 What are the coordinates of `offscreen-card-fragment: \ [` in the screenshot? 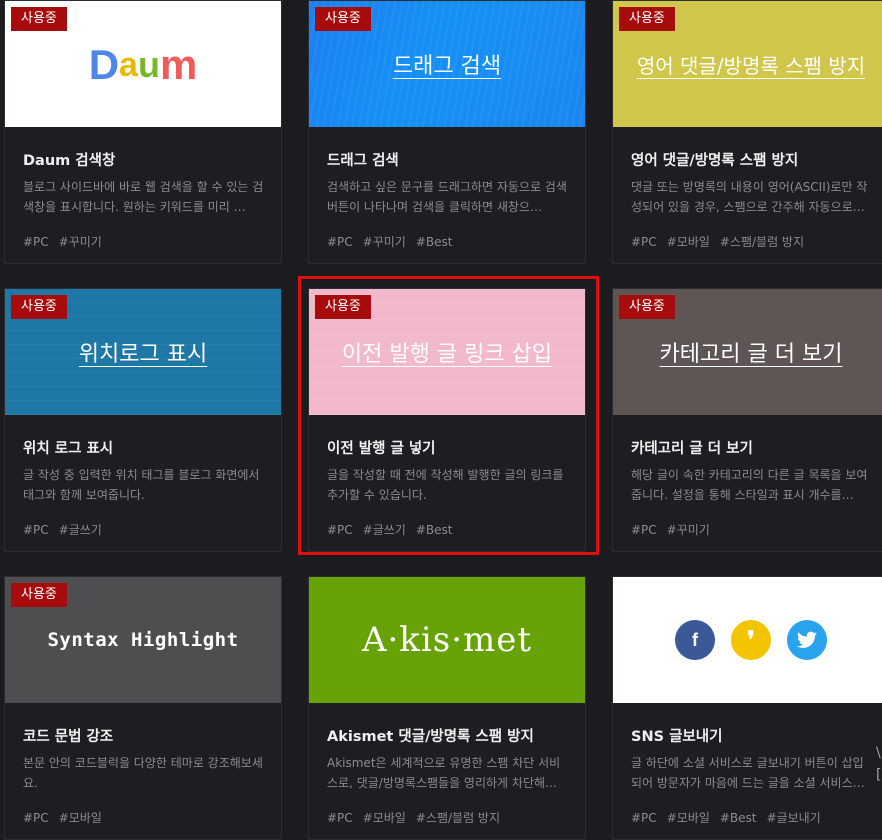 It's located at (879, 764).